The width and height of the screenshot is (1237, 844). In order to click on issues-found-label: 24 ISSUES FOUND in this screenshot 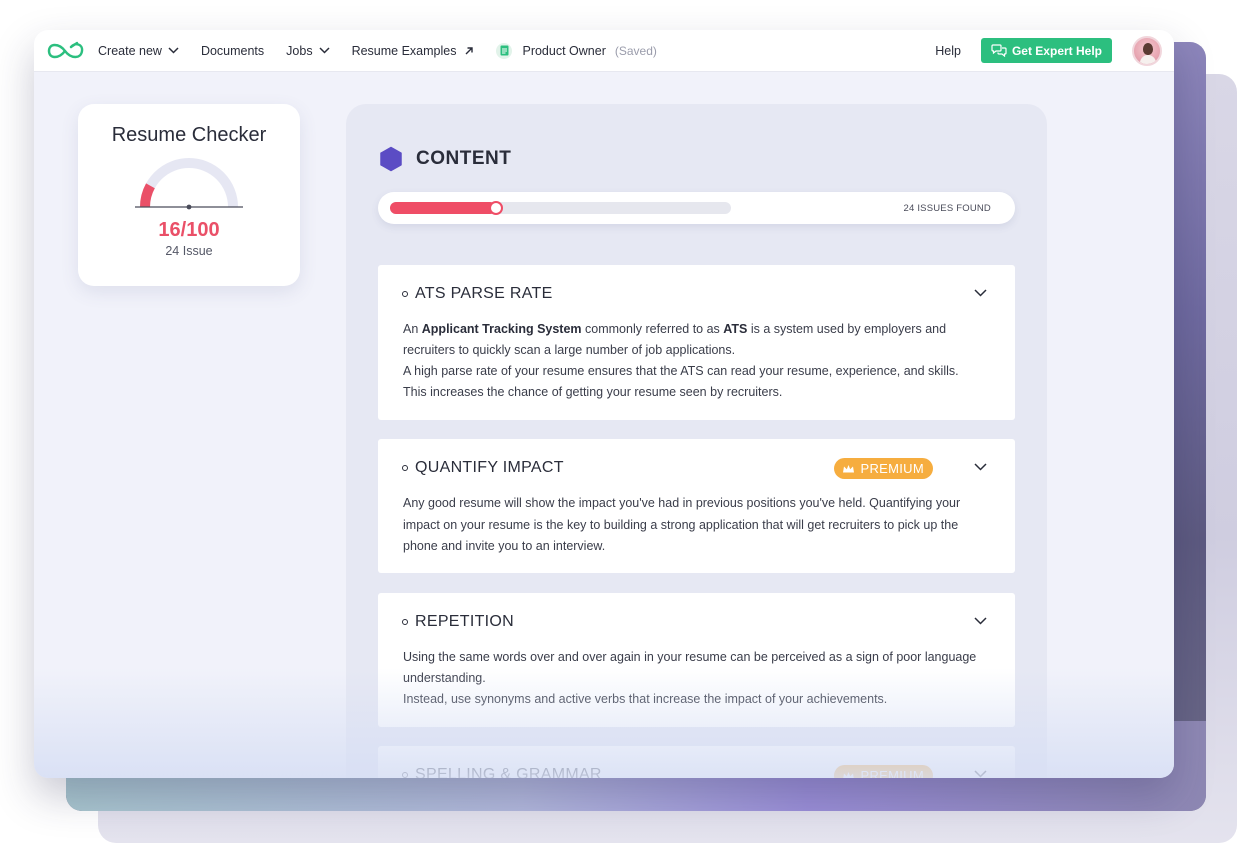, I will do `click(947, 208)`.